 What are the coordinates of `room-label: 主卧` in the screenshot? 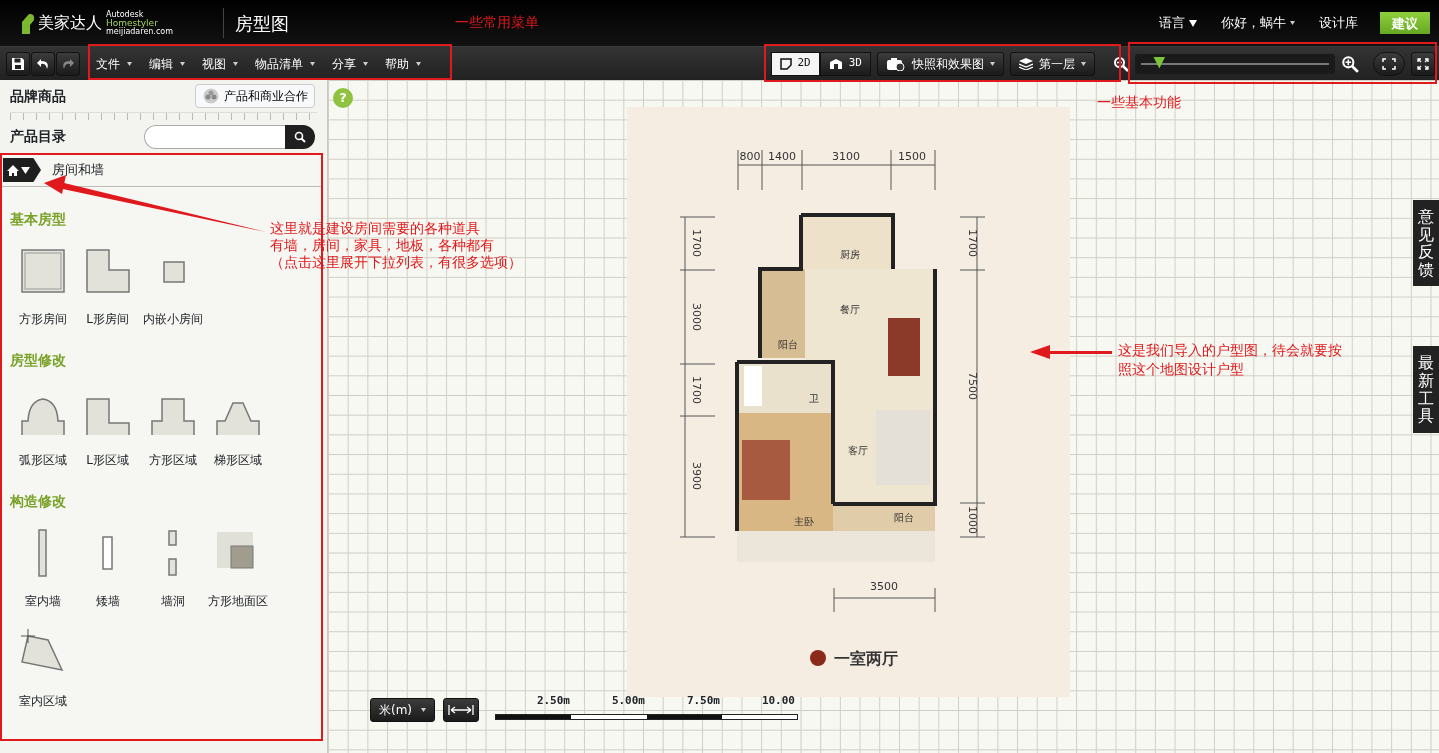 It's located at (804, 521).